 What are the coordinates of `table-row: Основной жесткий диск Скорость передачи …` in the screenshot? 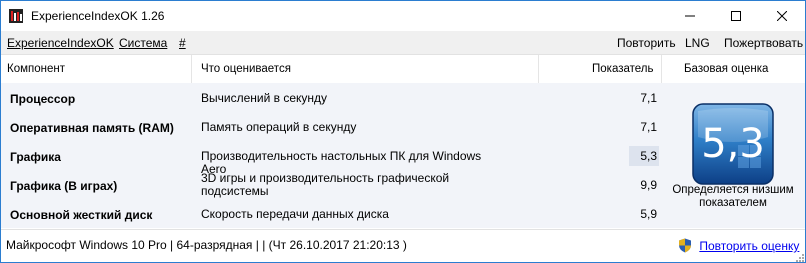 It's located at (331, 214).